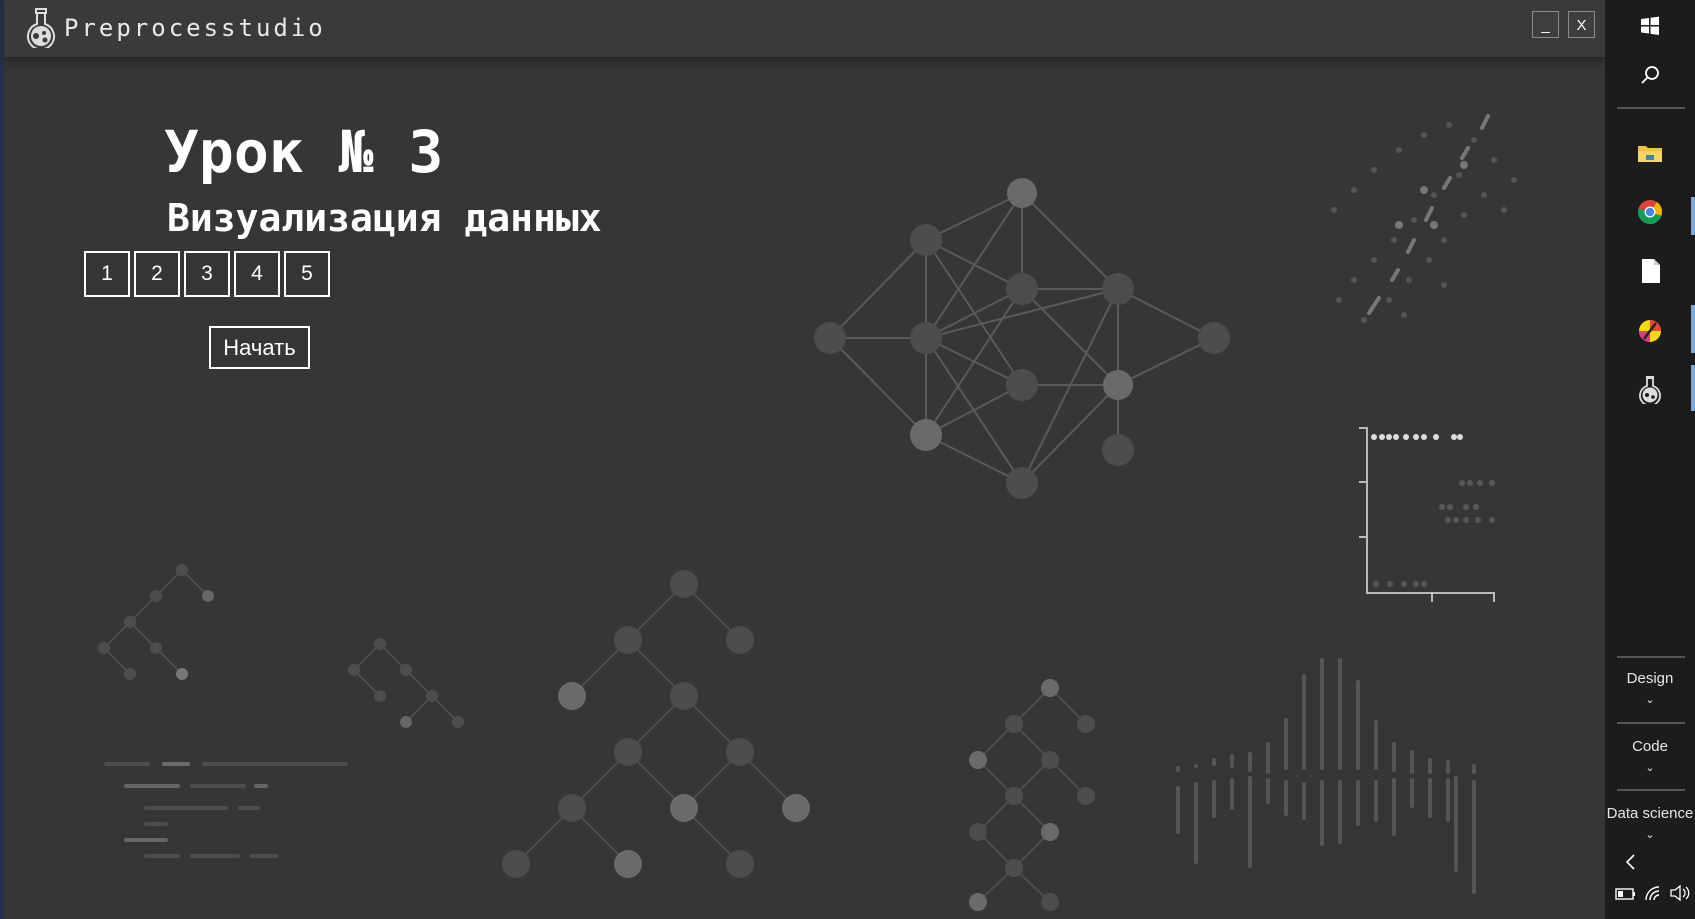  I want to click on close-button: X, so click(1581, 24).